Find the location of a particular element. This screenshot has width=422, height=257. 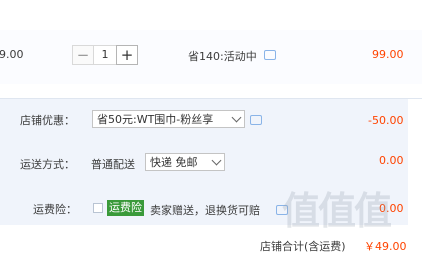

promotion-text: 省140:活动中 is located at coordinates (222, 56).